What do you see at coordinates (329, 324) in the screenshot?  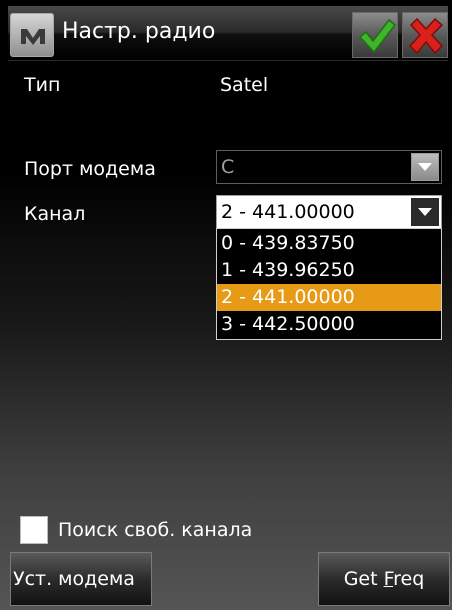 I see `channel-option: 3 - 442.50000` at bounding box center [329, 324].